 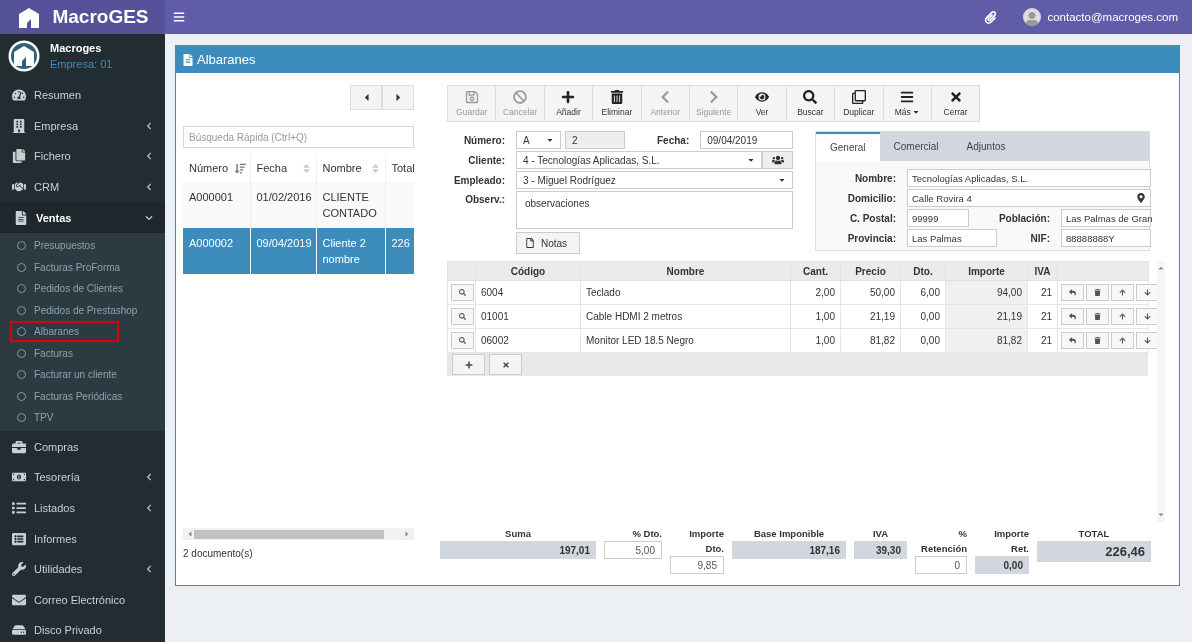 What do you see at coordinates (986, 146) in the screenshot?
I see `tab: Adjuntos` at bounding box center [986, 146].